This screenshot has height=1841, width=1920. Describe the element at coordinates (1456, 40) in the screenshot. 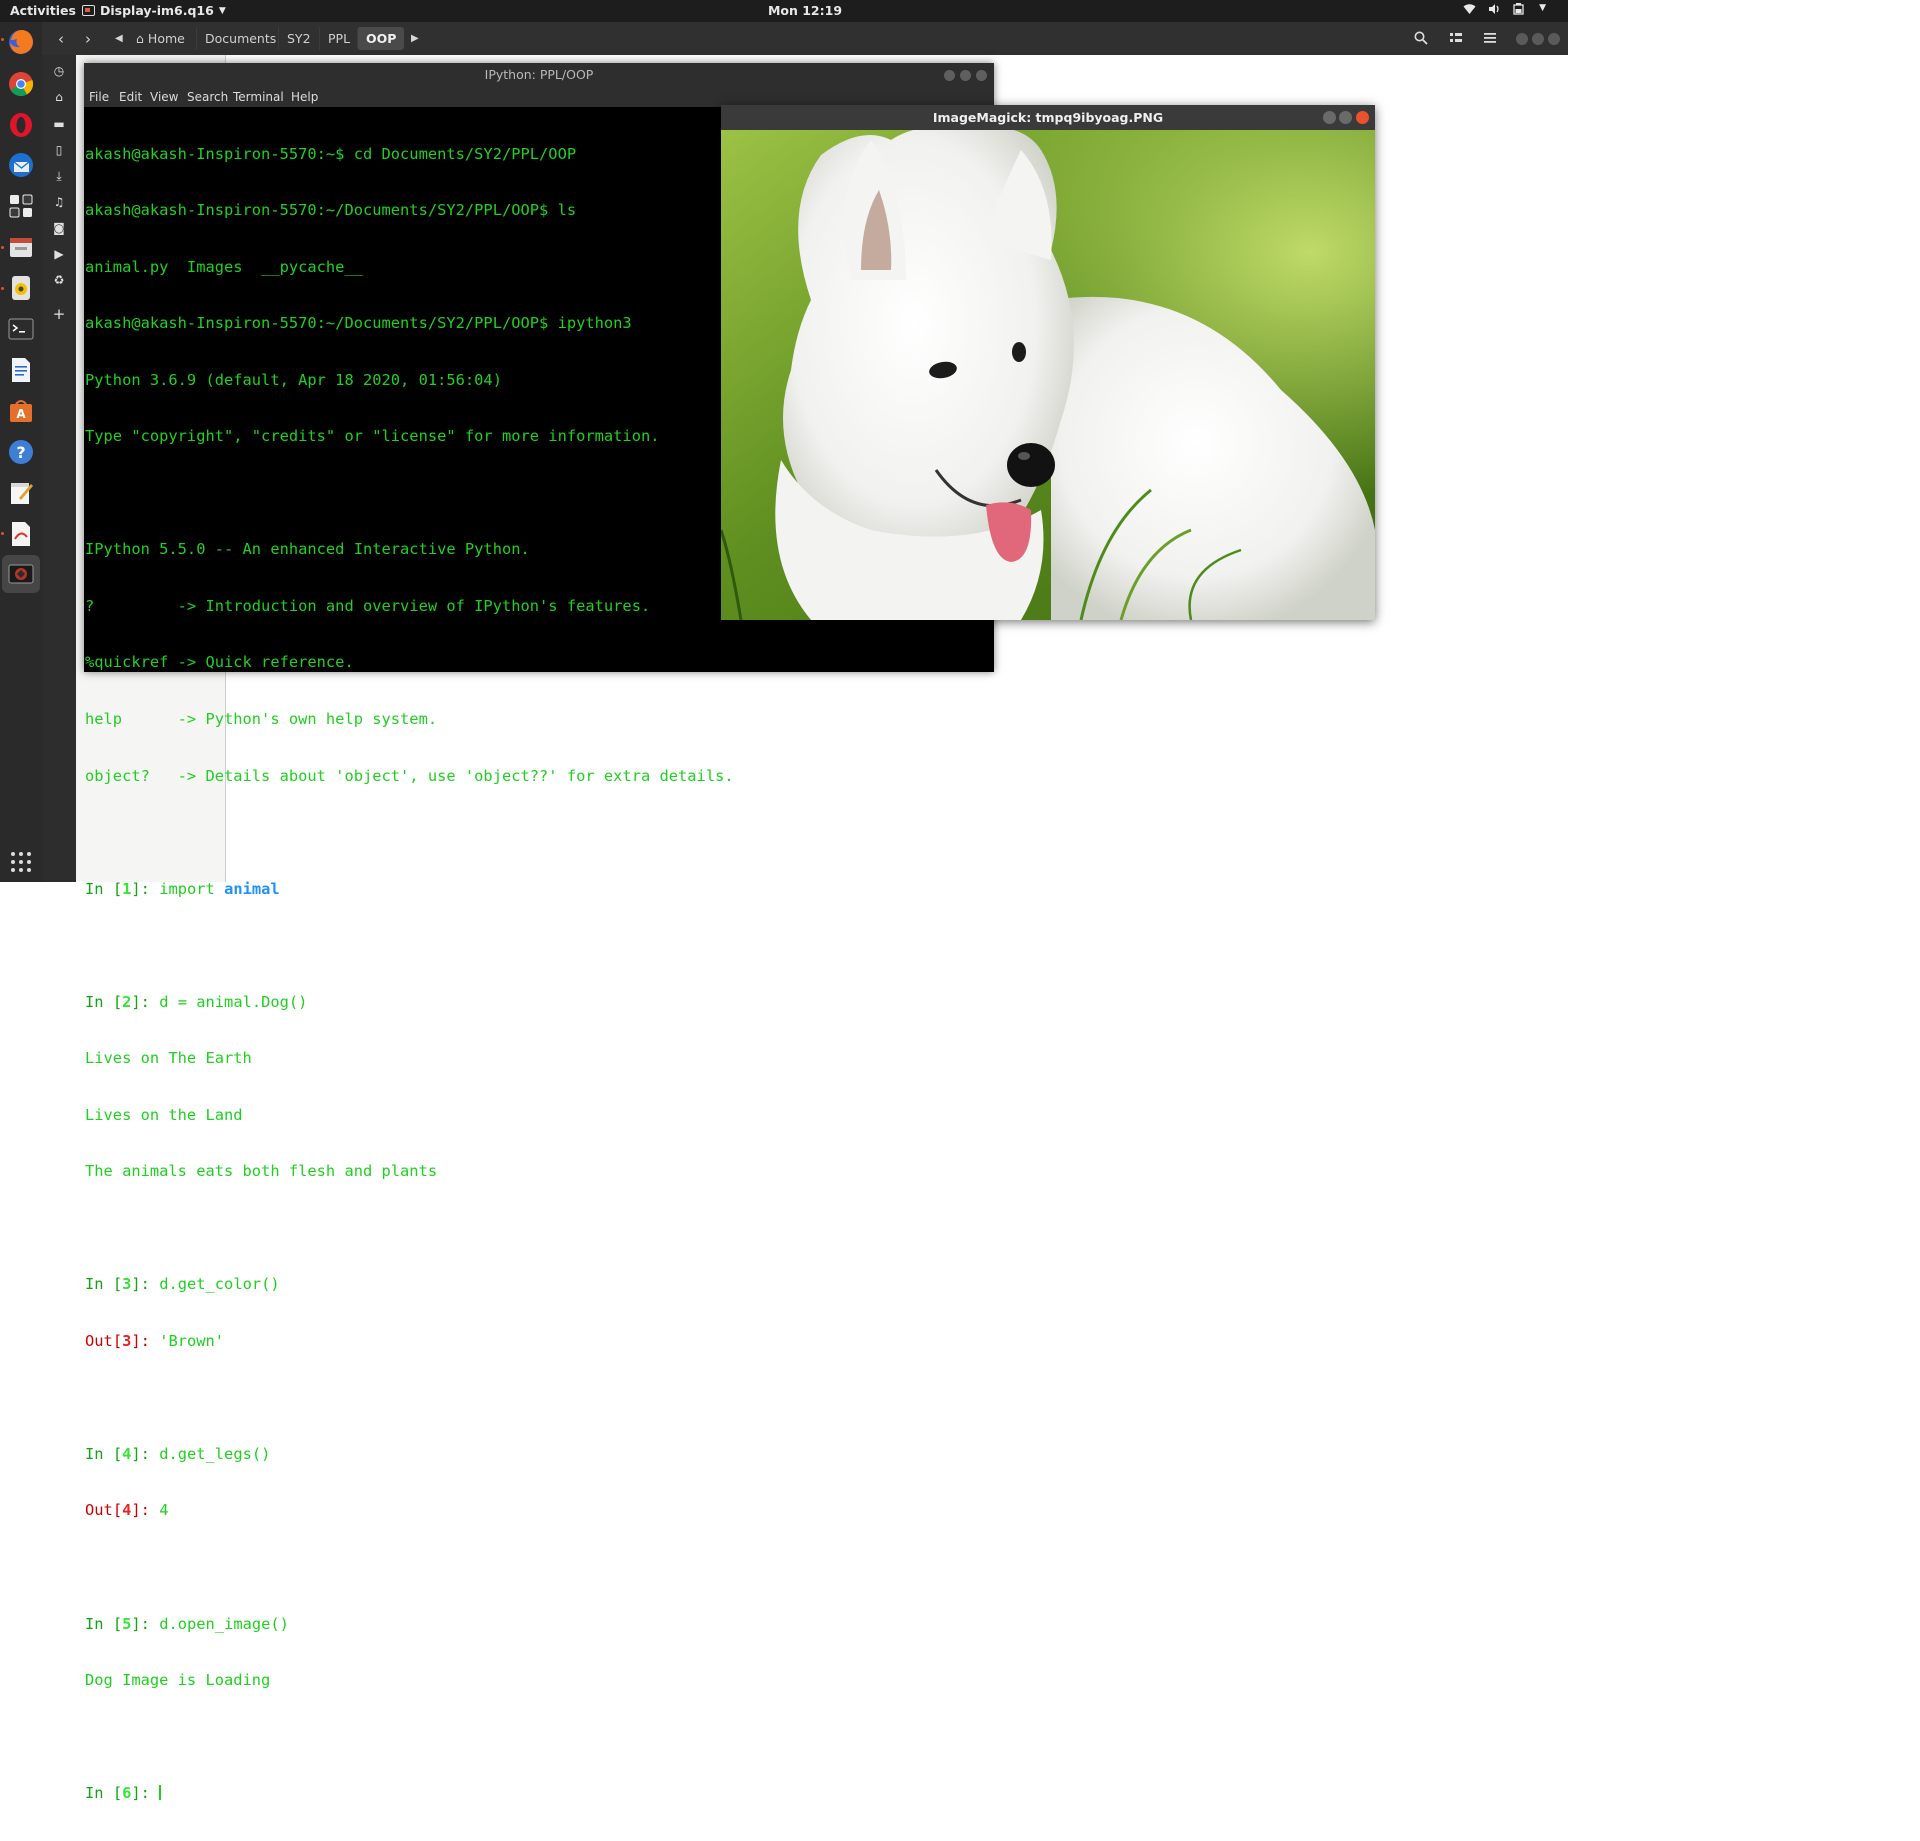

I see `view-options-icon` at that location.